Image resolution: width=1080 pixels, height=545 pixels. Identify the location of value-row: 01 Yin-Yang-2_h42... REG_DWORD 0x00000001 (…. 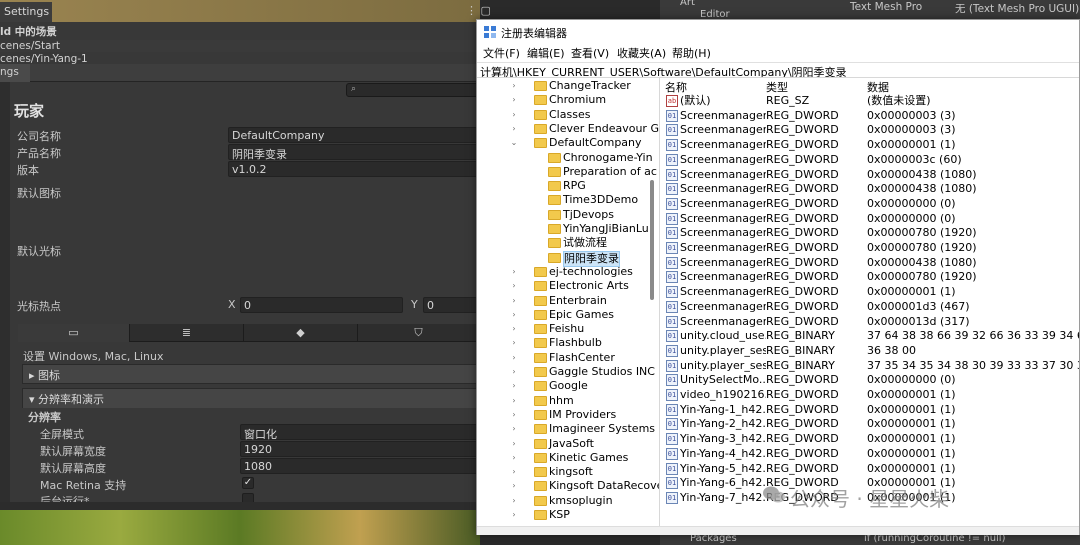
(870, 424).